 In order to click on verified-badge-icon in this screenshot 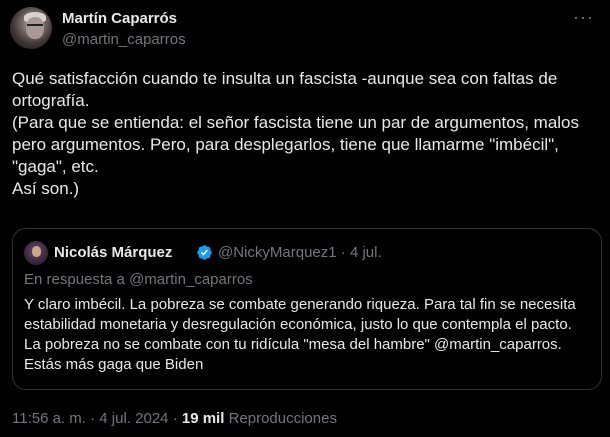, I will do `click(204, 252)`.